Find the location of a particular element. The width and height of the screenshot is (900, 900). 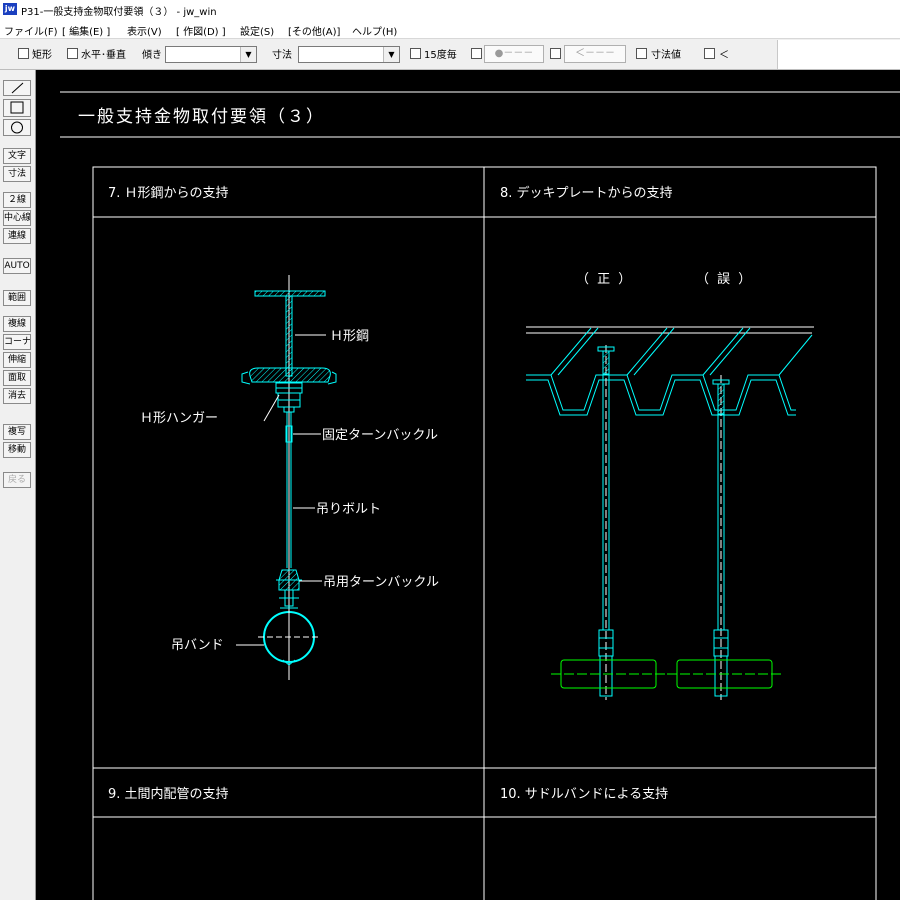

app-icon: jw is located at coordinates (10, 9).